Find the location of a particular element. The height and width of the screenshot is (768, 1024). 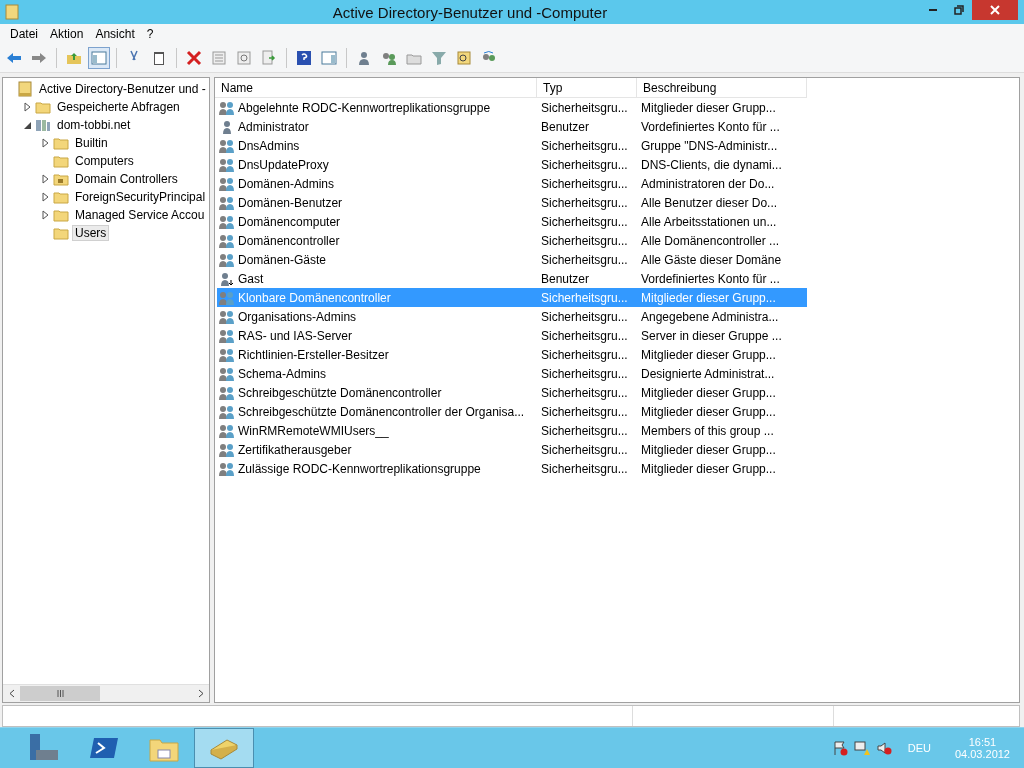

table-row: Domänen-Gäste Sicherheitsgru... Alle Gäste dieser Domäne is located at coordinates (512, 259).